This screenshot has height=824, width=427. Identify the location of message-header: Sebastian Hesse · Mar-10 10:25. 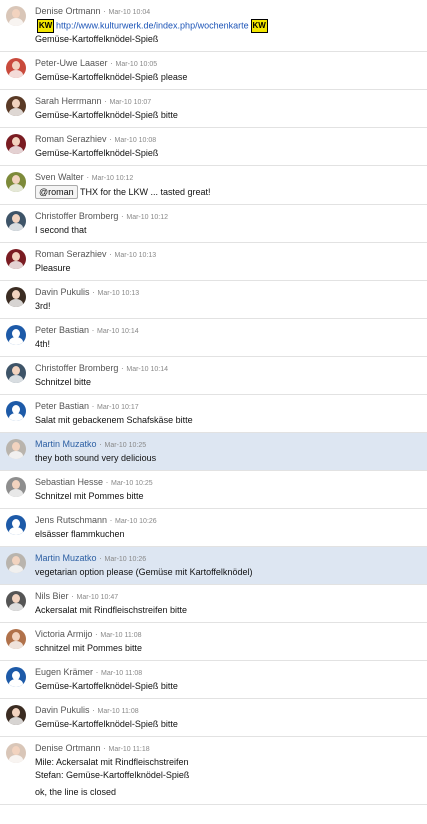
(228, 483).